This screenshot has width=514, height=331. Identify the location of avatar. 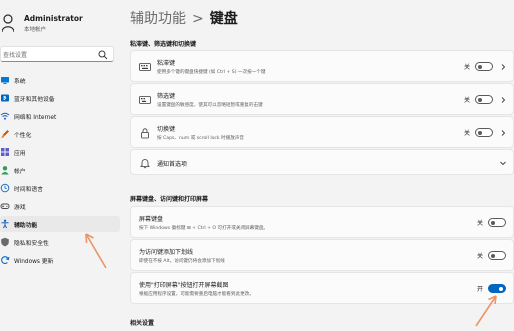
(8, 23).